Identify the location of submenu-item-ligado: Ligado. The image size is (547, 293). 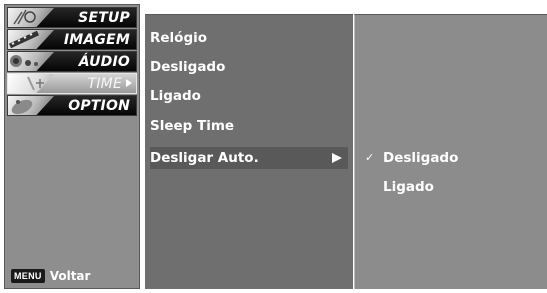
(249, 96).